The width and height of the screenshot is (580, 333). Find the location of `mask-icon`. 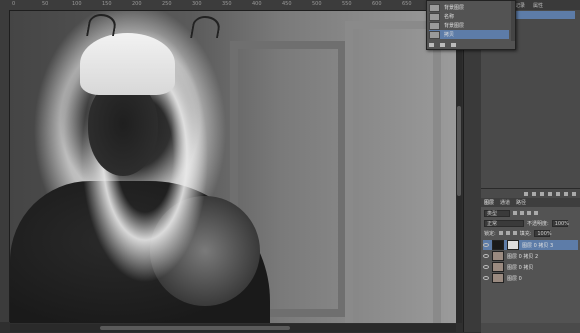

mask-icon is located at coordinates (542, 193).